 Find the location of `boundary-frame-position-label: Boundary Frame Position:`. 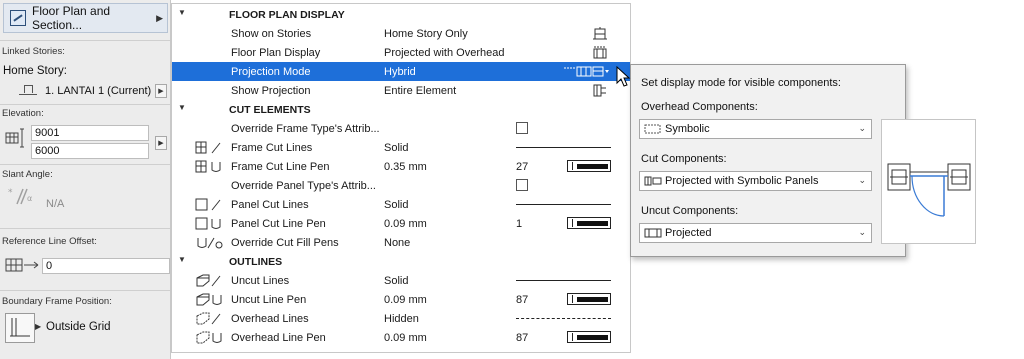

boundary-frame-position-label: Boundary Frame Position: is located at coordinates (57, 301).